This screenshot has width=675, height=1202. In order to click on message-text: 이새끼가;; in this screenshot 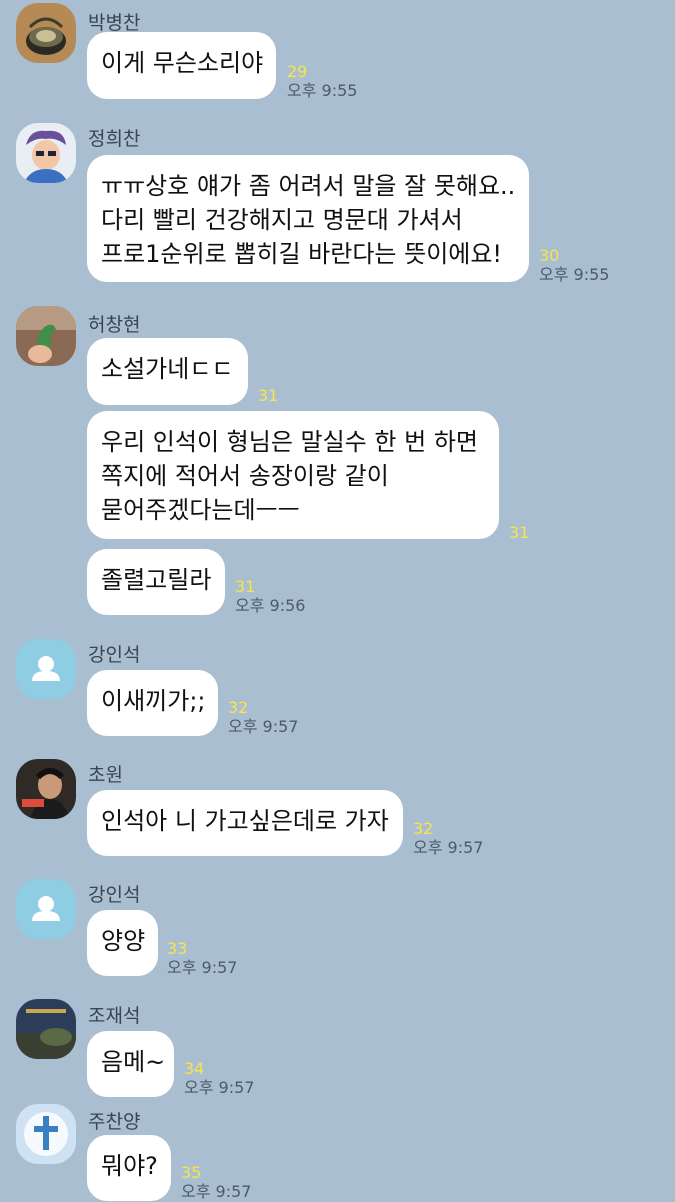, I will do `click(153, 701)`.